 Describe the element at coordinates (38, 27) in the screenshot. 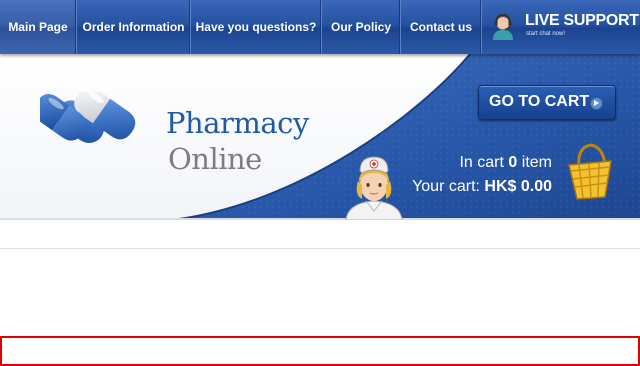

I see `nav-main-page: Main Page` at that location.